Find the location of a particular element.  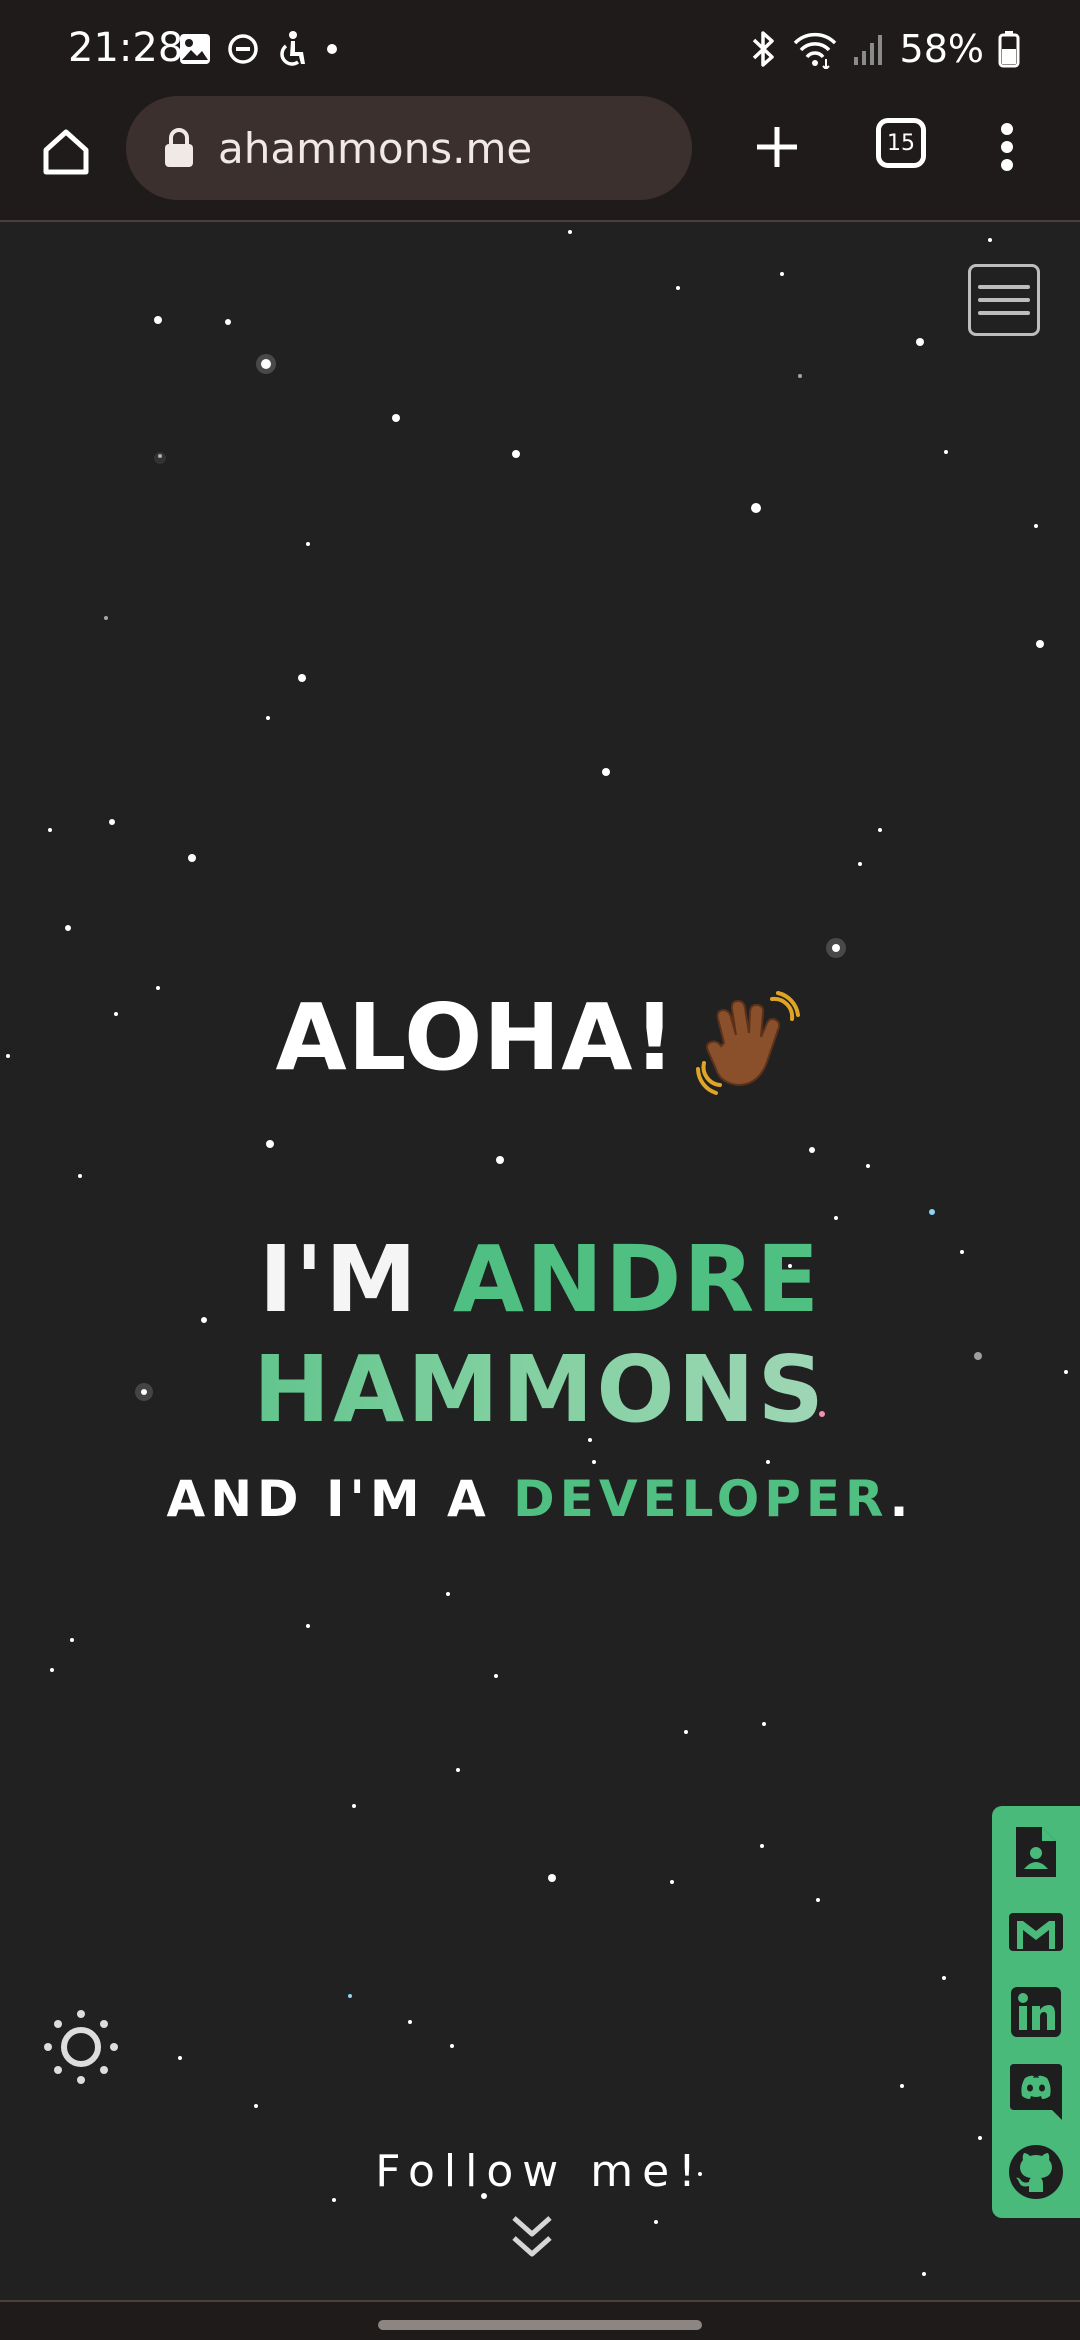

system-navigation-bar is located at coordinates (540, 2320).